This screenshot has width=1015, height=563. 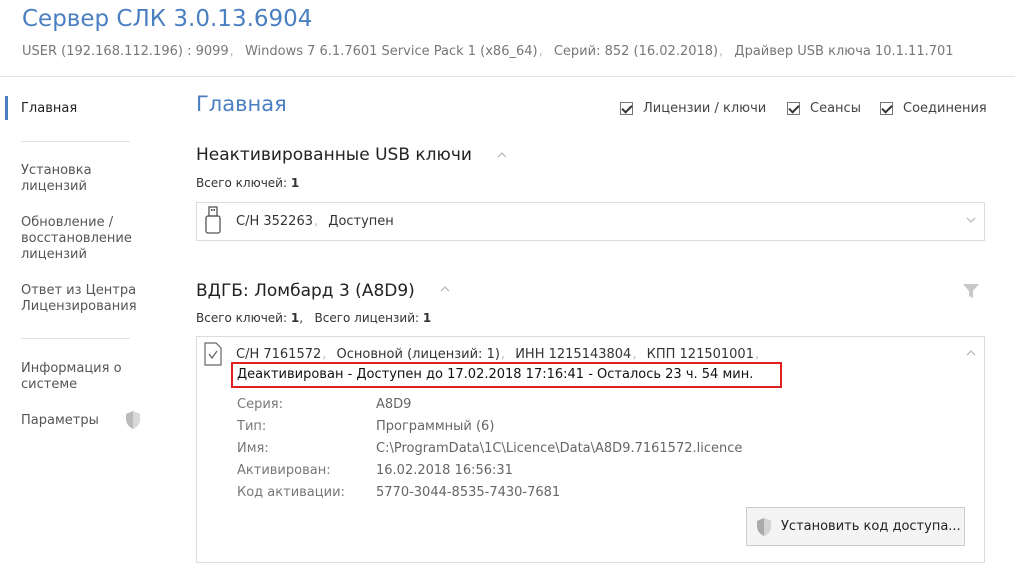 What do you see at coordinates (6, 108) in the screenshot?
I see `active-indicator` at bounding box center [6, 108].